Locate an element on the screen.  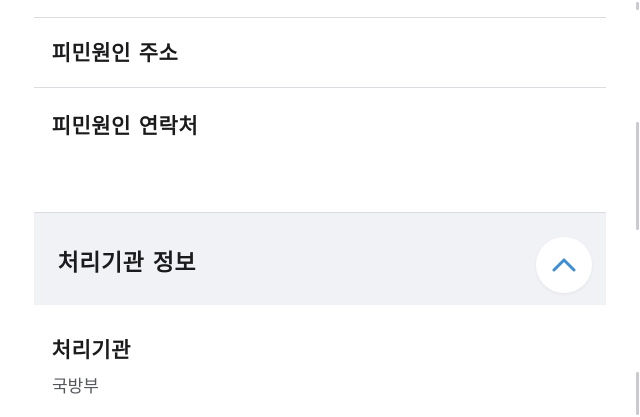
collapse-section-button is located at coordinates (564, 265).